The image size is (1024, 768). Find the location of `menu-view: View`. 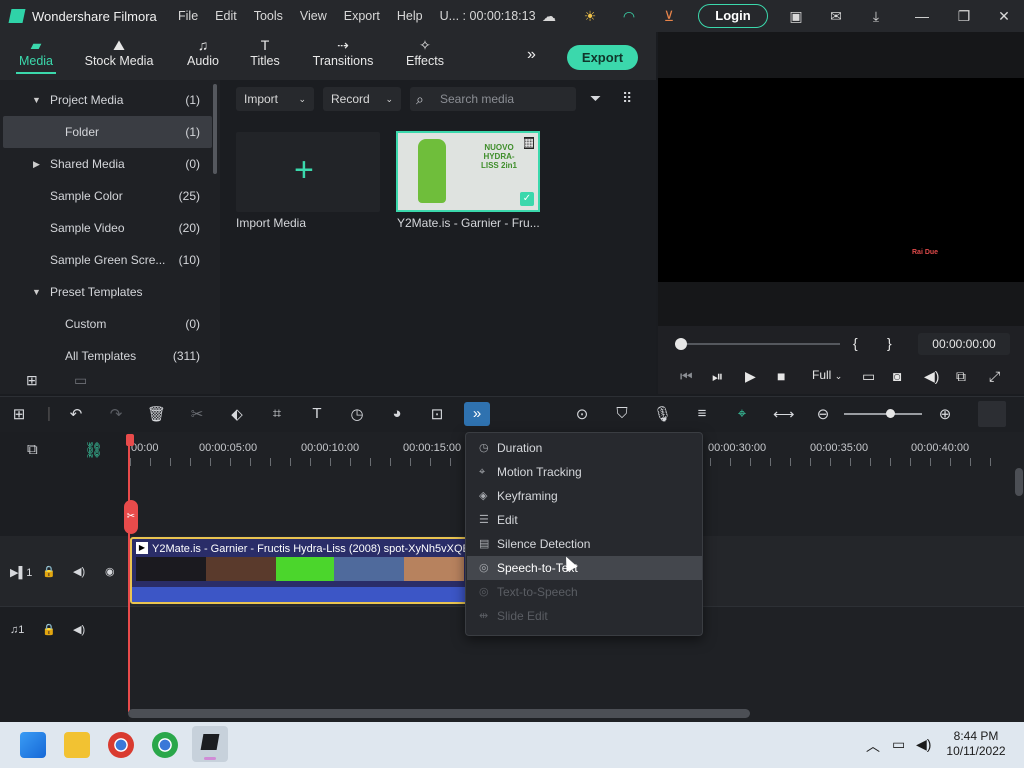

menu-view: View is located at coordinates (313, 16).